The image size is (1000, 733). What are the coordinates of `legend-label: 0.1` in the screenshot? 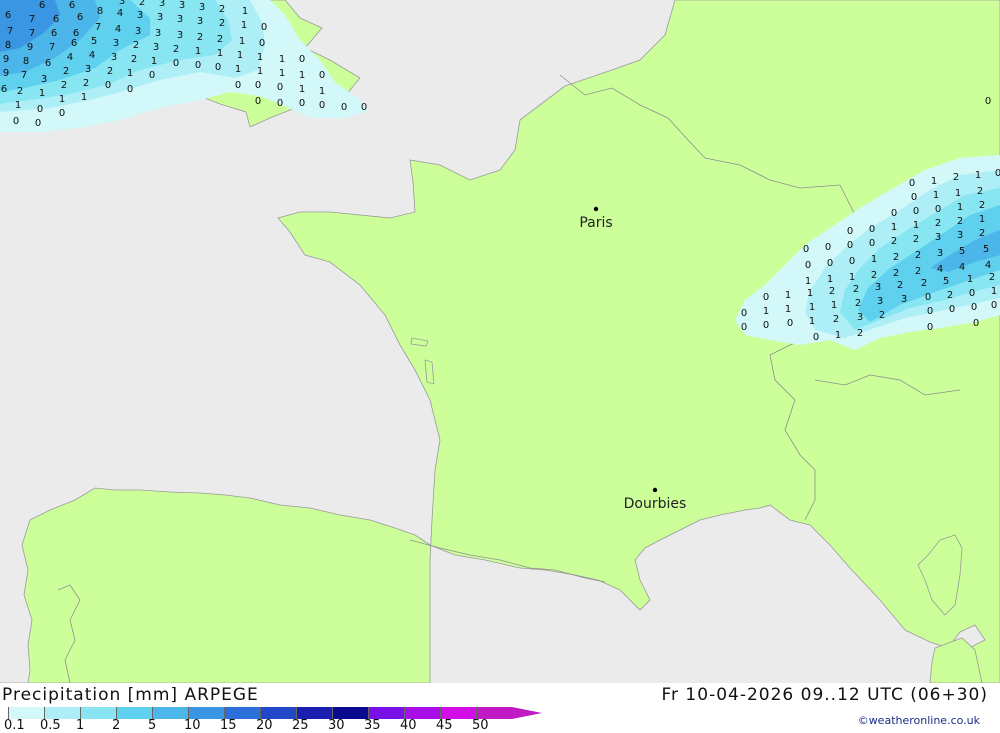 It's located at (14, 725).